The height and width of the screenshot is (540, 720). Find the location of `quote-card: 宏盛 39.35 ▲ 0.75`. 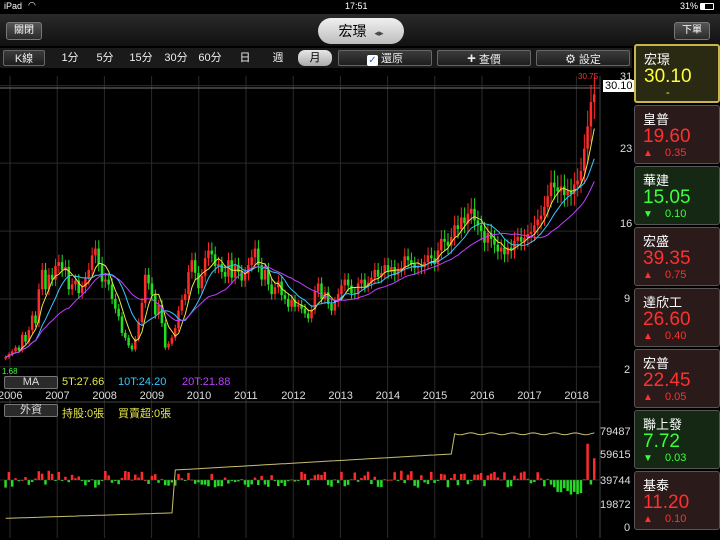

quote-card: 宏盛 39.35 ▲ 0.75 is located at coordinates (677, 256).